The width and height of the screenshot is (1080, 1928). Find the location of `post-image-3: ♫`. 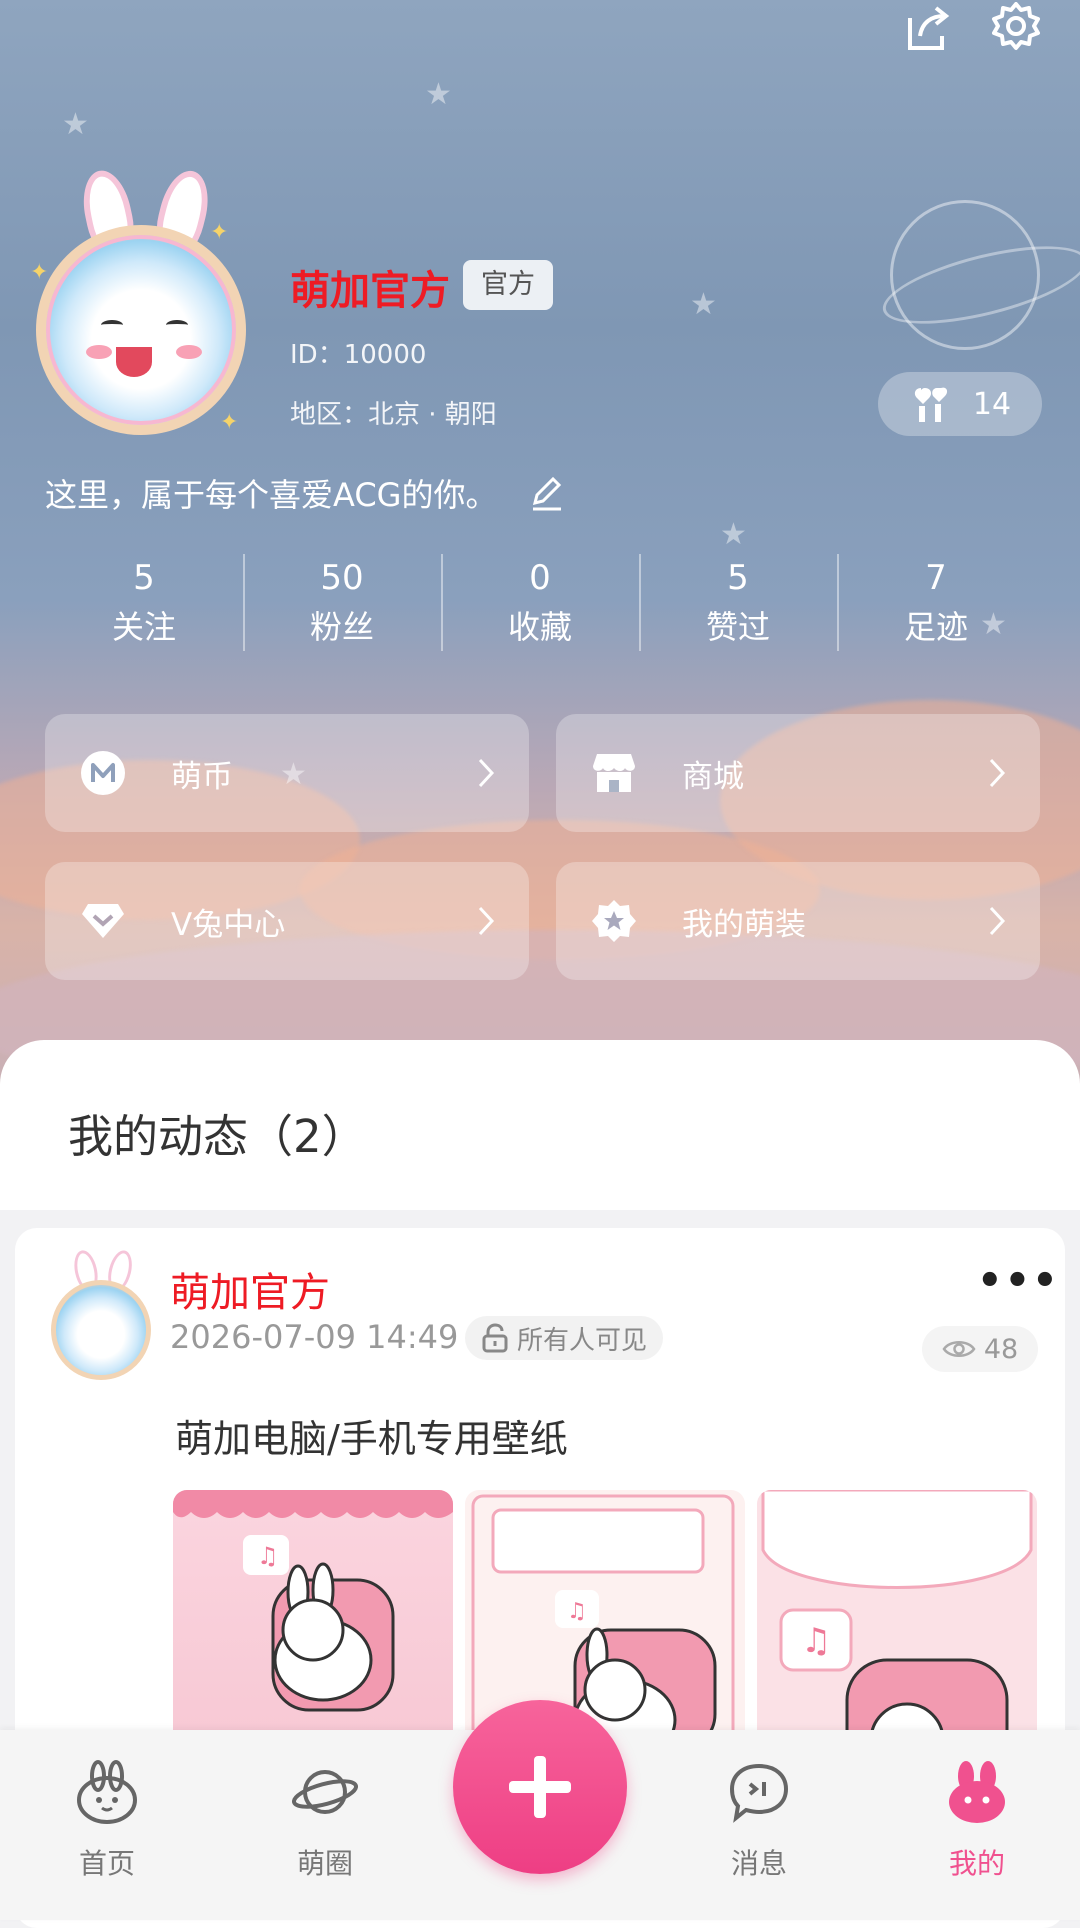

post-image-3: ♫ is located at coordinates (897, 1620).